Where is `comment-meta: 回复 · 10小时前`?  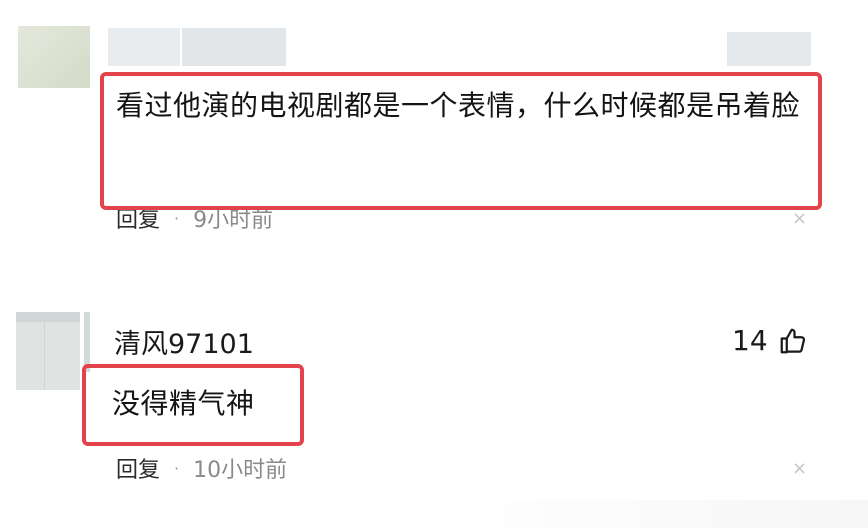
comment-meta: 回复 · 10小时前 is located at coordinates (201, 468).